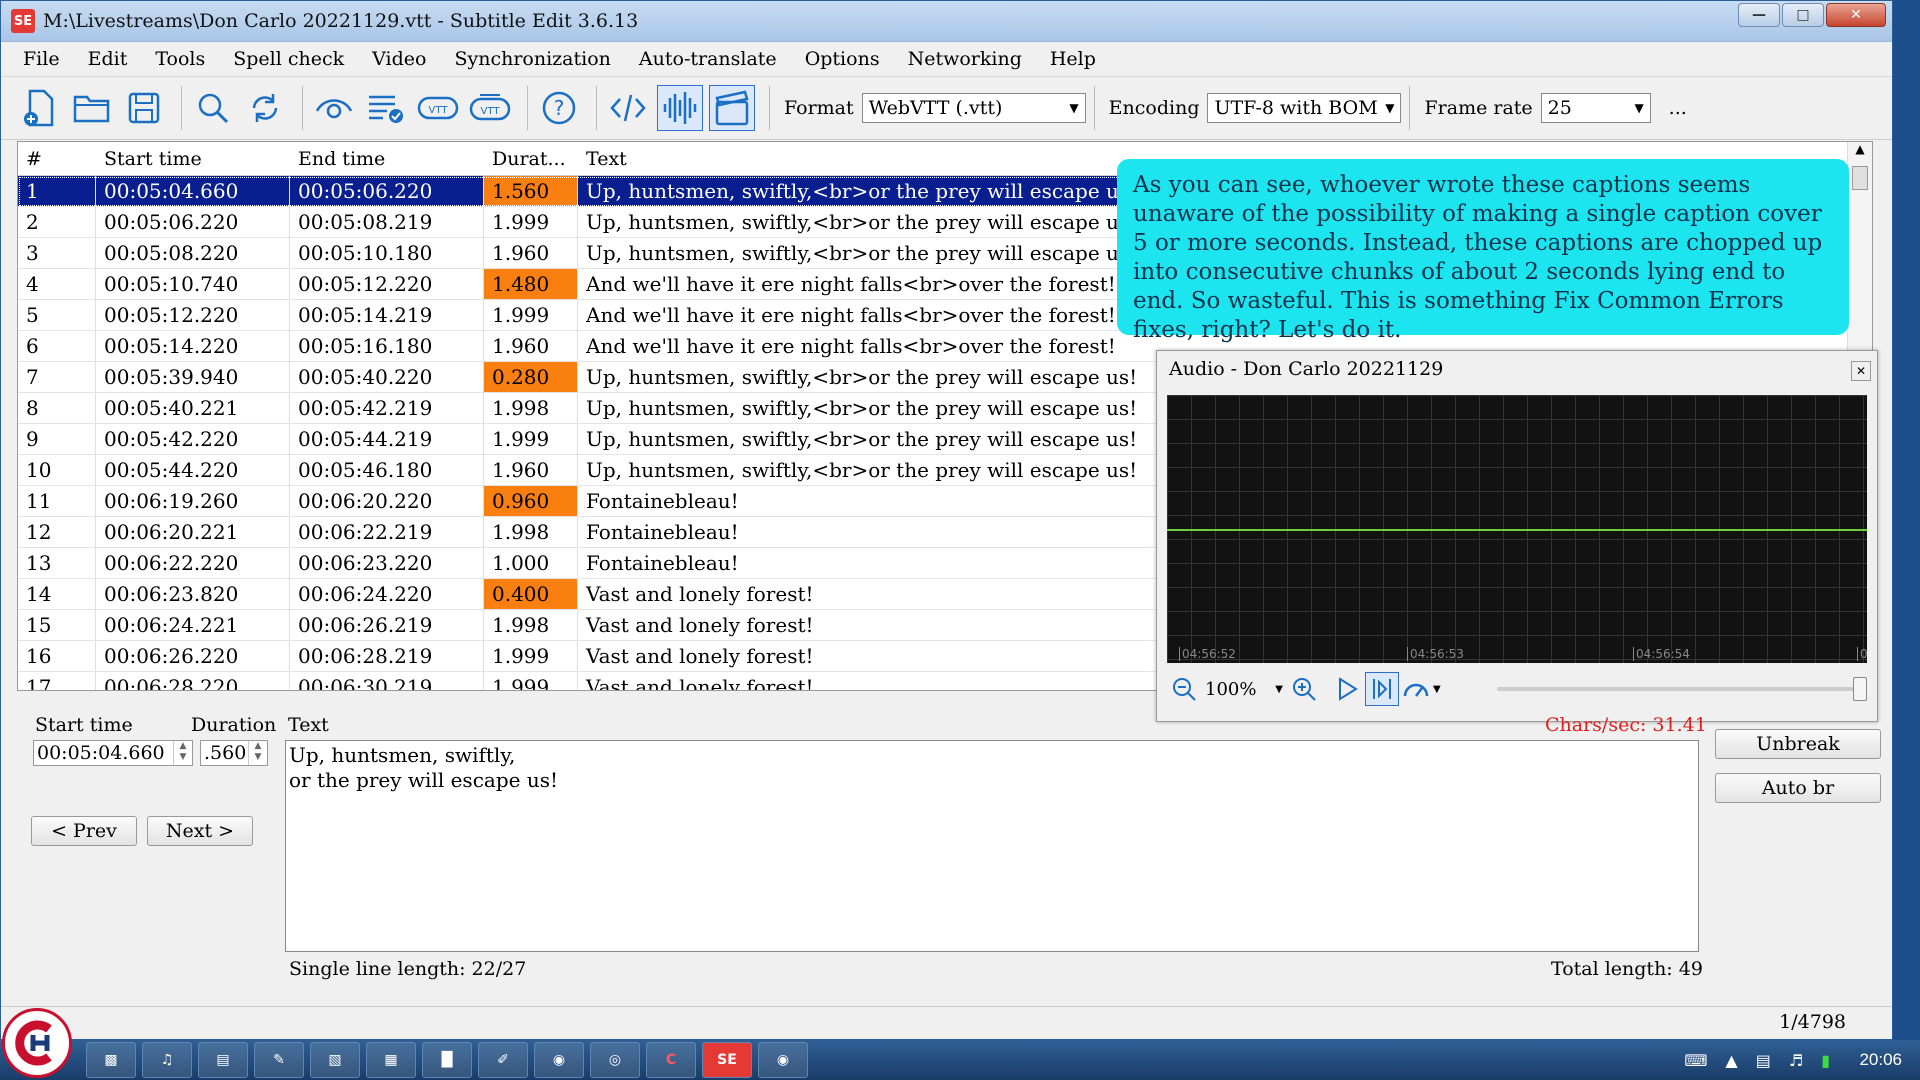 Image resolution: width=1920 pixels, height=1080 pixels. Describe the element at coordinates (387, 159) in the screenshot. I see `header-end-time: End time` at that location.